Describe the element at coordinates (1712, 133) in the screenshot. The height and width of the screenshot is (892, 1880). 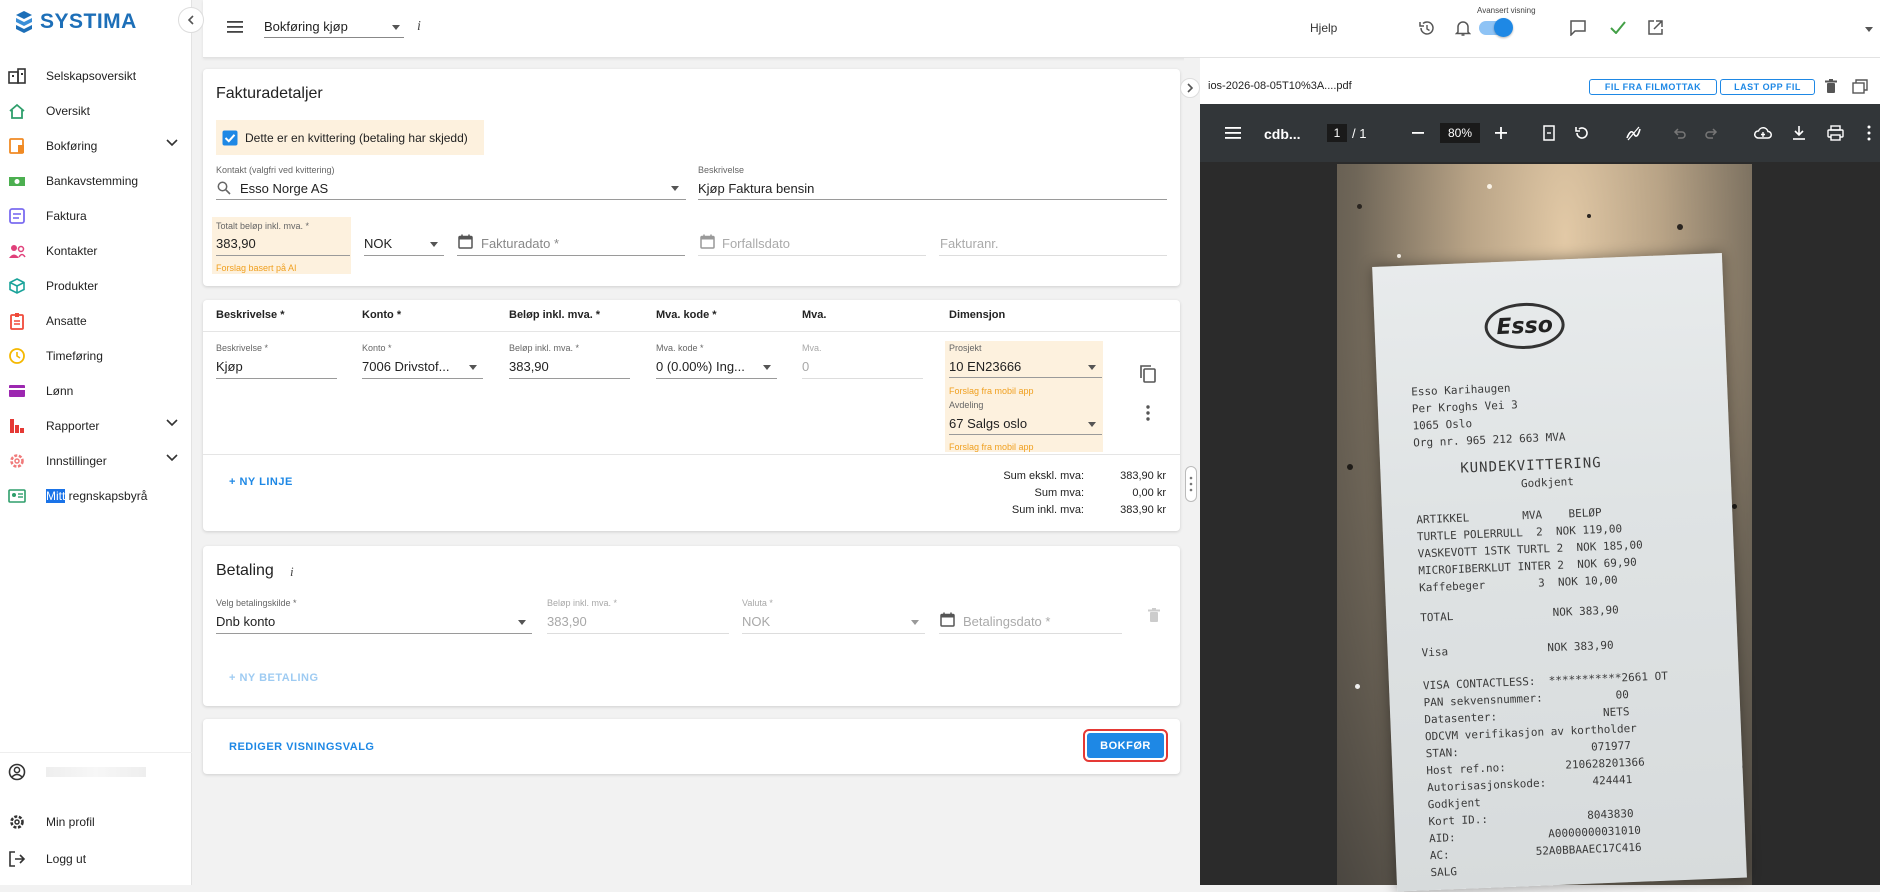
I see `redo-icon` at that location.